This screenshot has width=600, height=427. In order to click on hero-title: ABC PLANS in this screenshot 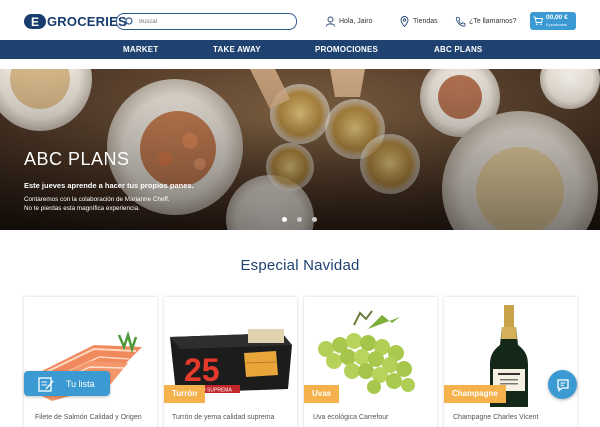, I will do `click(77, 159)`.